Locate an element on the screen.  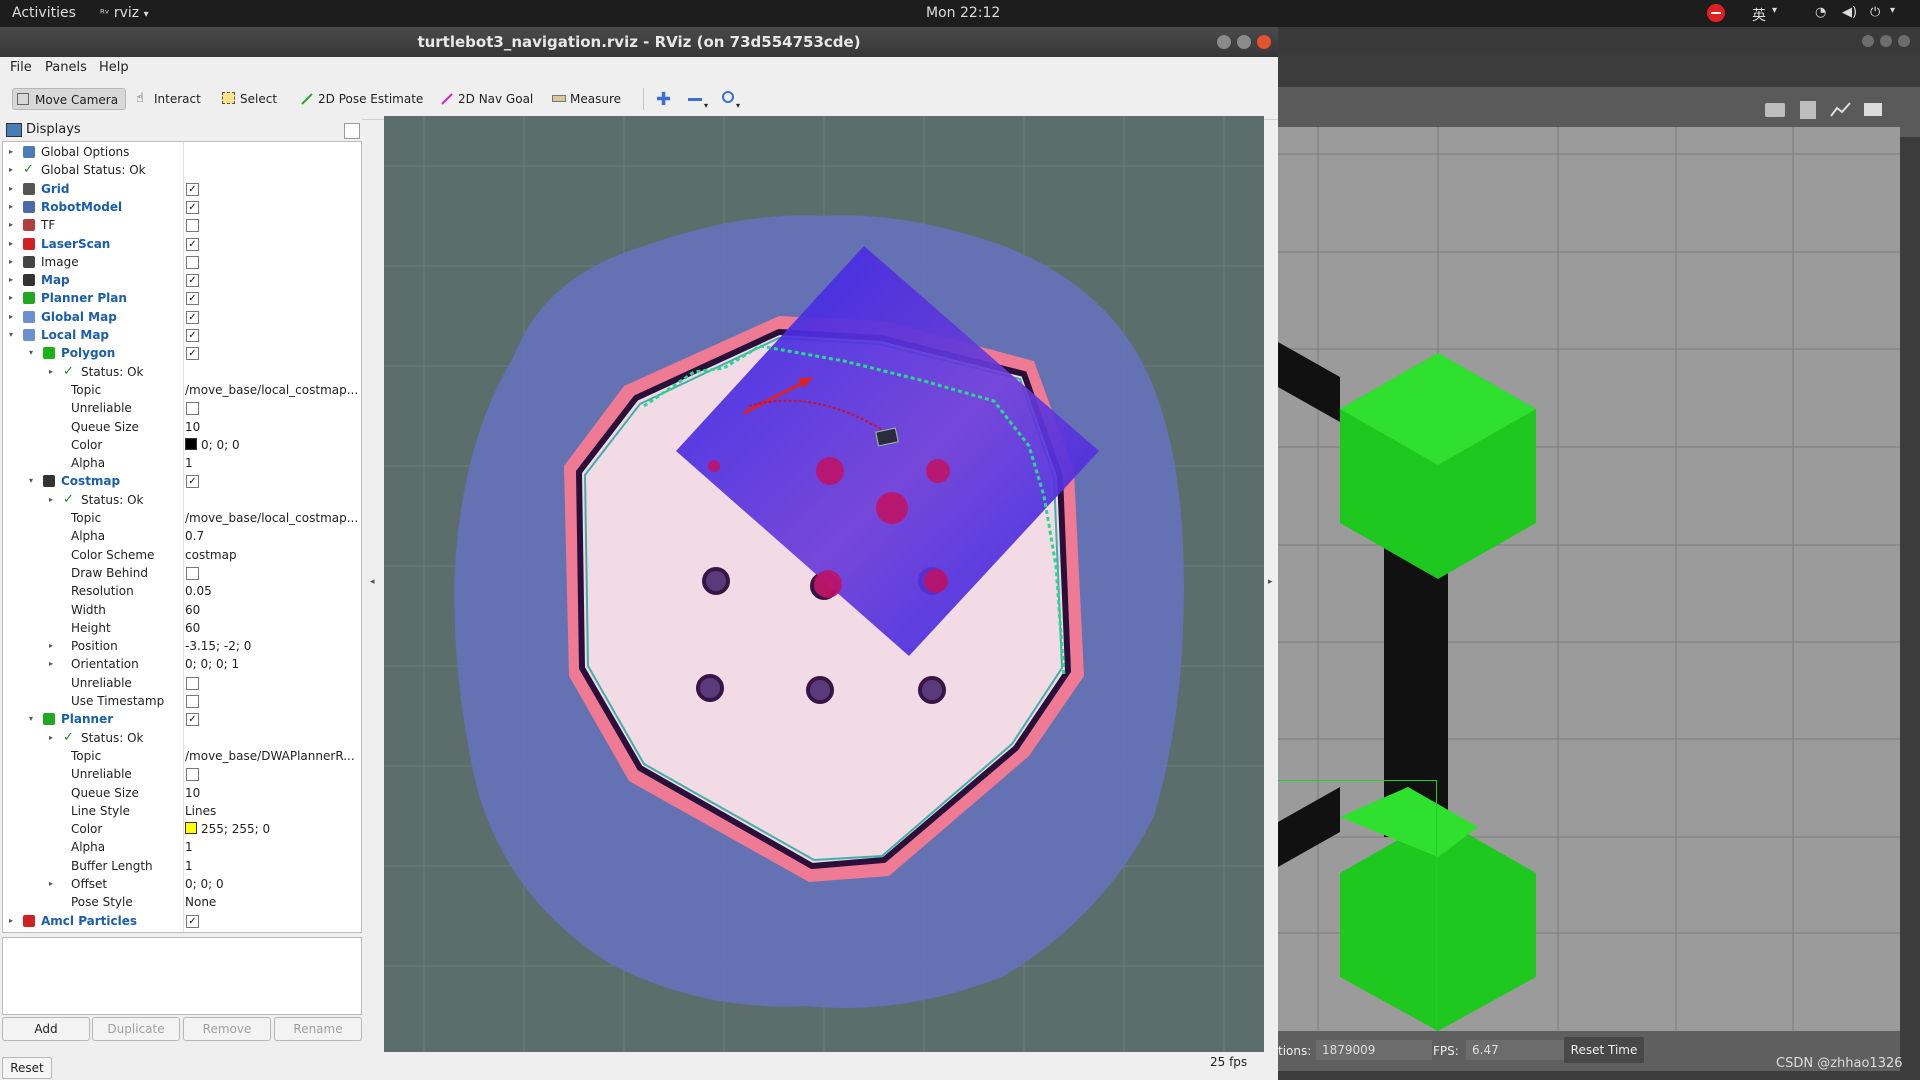
minus-icon is located at coordinates (695, 99).